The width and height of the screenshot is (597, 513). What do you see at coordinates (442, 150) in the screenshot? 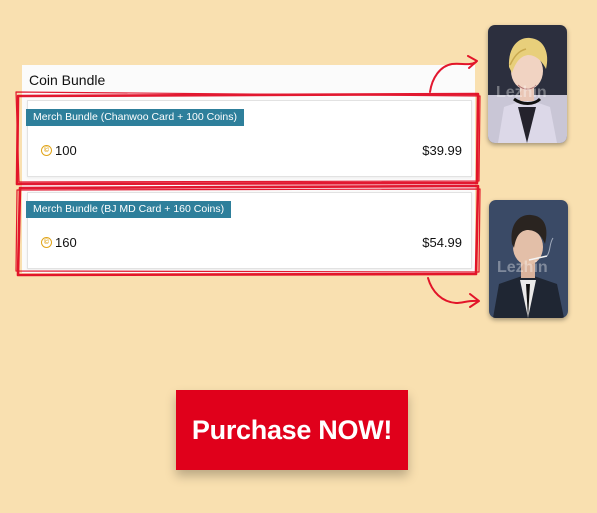
I see `bundle-price: $39.99` at bounding box center [442, 150].